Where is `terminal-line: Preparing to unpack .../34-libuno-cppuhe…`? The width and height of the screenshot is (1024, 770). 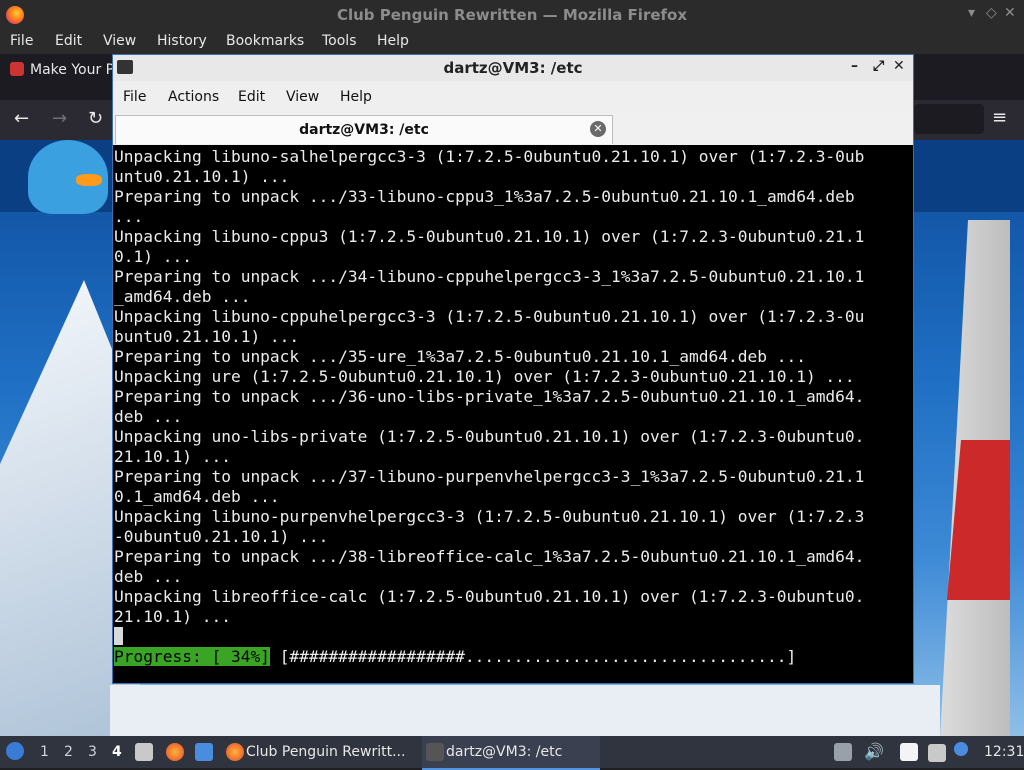
terminal-line: Preparing to unpack .../34-libuno-cppuhe… is located at coordinates (489, 276).